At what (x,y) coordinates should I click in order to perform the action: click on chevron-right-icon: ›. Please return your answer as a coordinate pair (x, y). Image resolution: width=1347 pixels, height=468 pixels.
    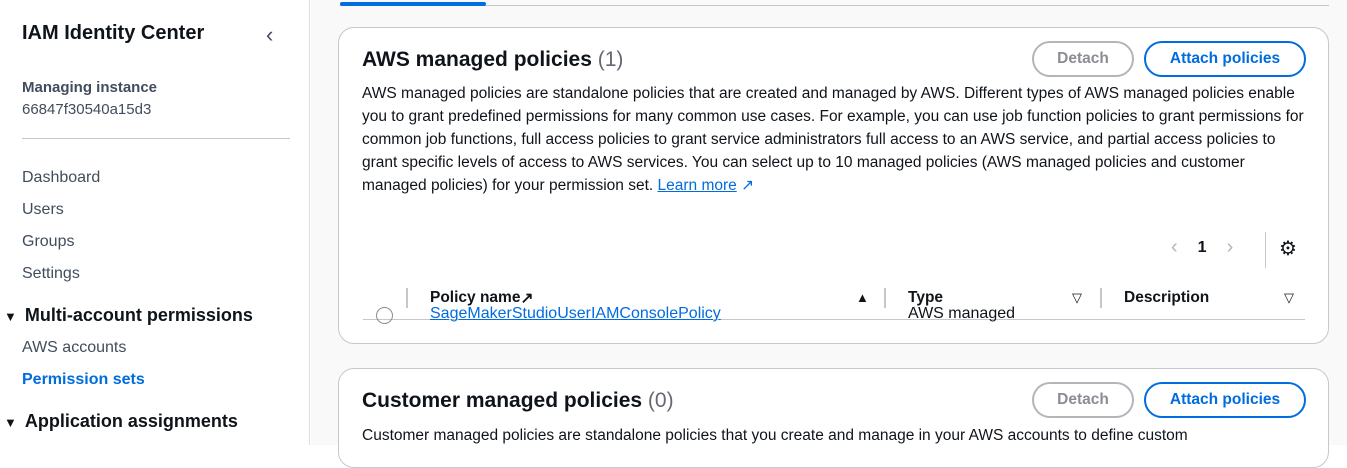
    Looking at the image, I should click on (1230, 247).